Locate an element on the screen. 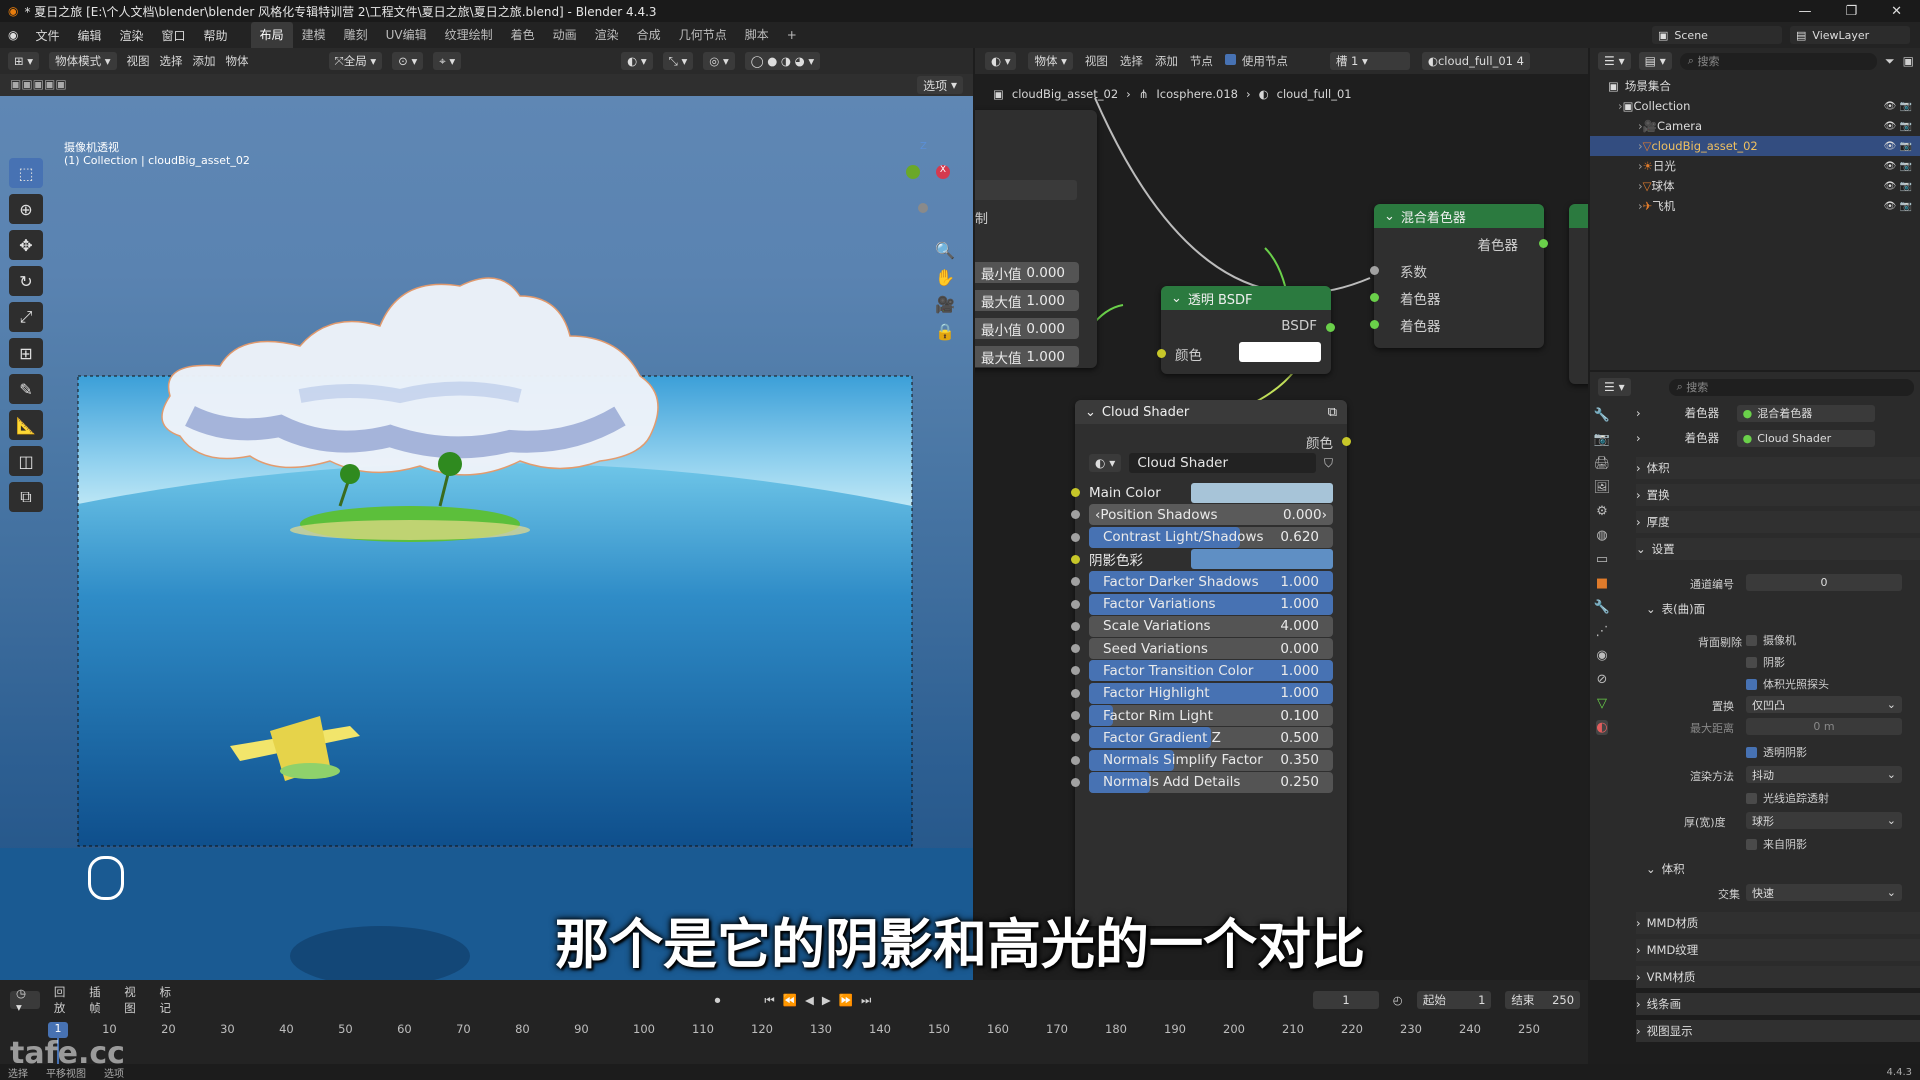  map-range-from-min: 最小值 0.000 is located at coordinates (1027, 272).